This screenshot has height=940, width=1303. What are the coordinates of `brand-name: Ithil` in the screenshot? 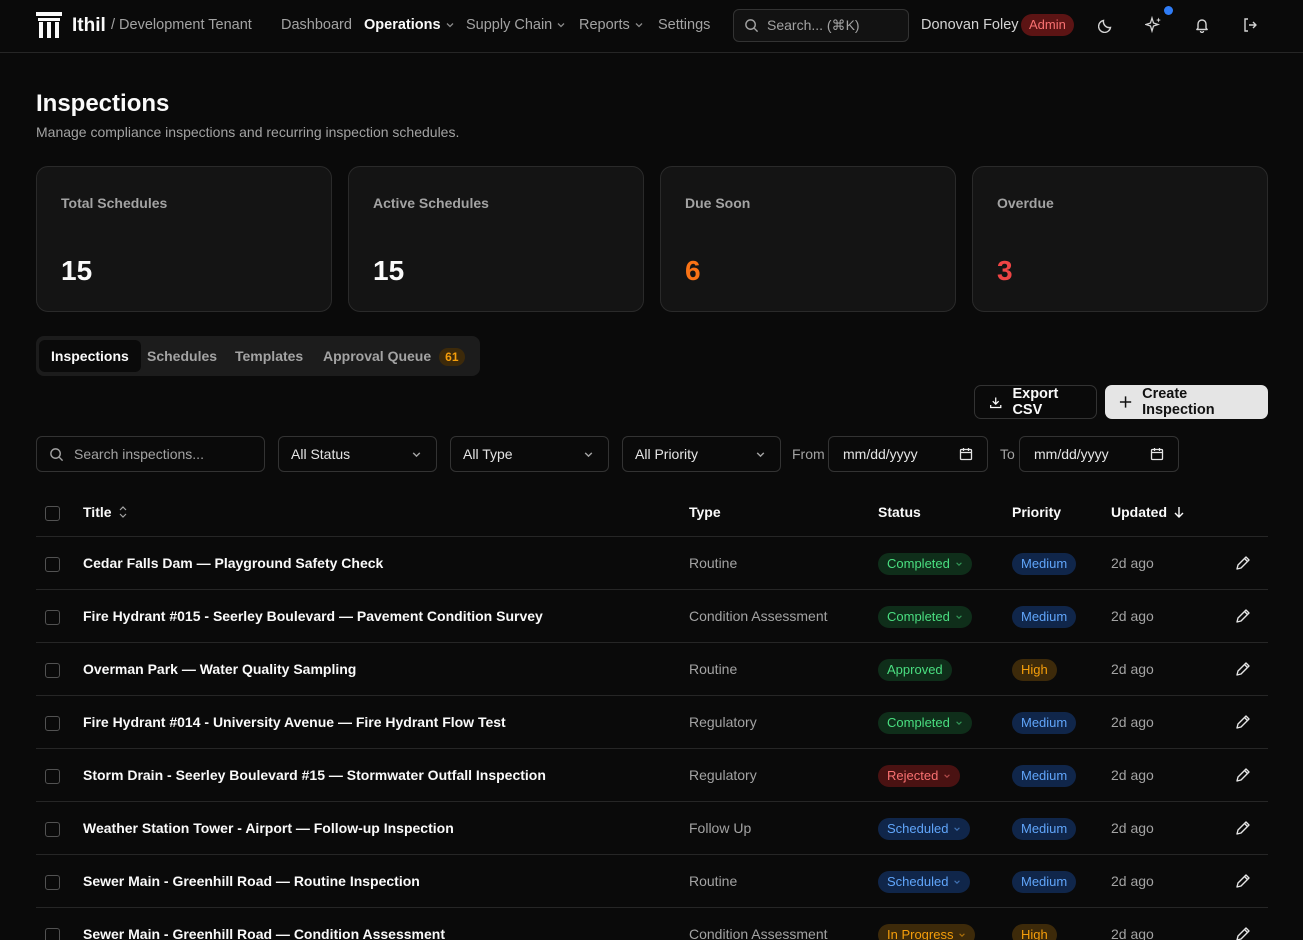 It's located at (89, 26).